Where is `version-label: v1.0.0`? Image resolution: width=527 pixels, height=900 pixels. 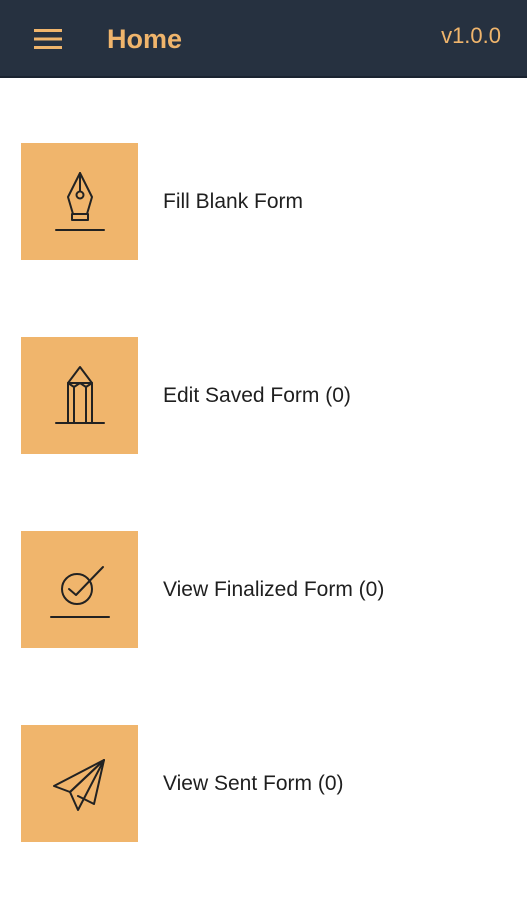 version-label: v1.0.0 is located at coordinates (471, 35).